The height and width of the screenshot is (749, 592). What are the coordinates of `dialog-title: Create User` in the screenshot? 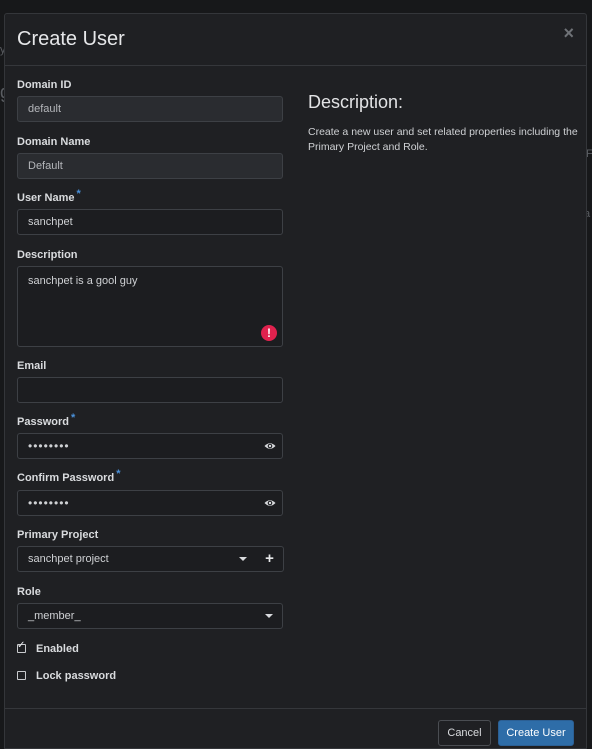 It's located at (71, 39).